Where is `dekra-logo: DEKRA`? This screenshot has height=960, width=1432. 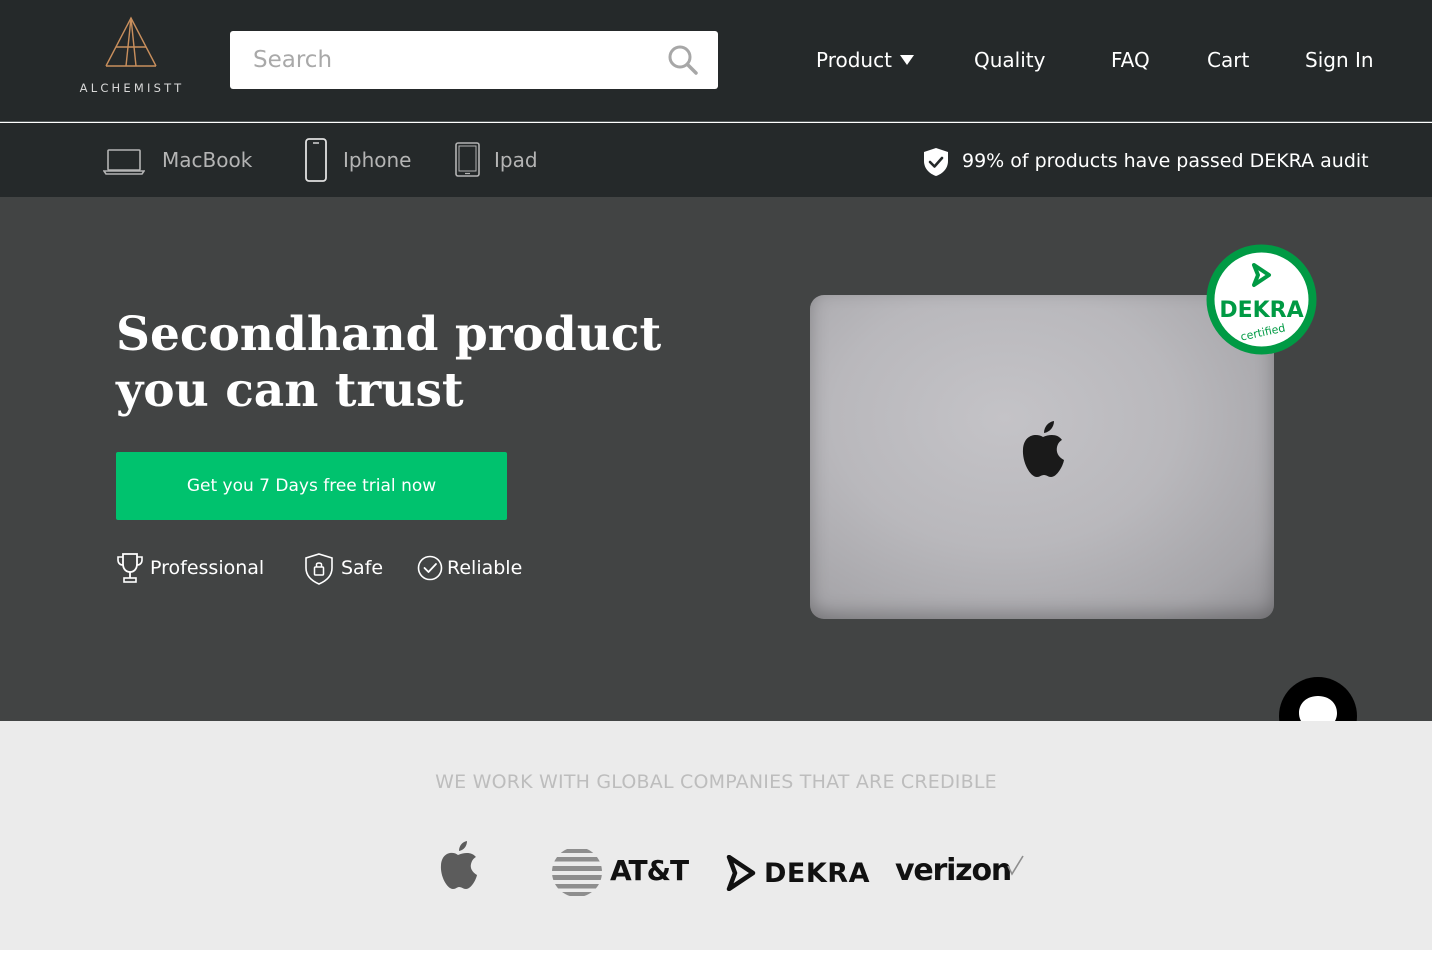 dekra-logo: DEKRA is located at coordinates (817, 873).